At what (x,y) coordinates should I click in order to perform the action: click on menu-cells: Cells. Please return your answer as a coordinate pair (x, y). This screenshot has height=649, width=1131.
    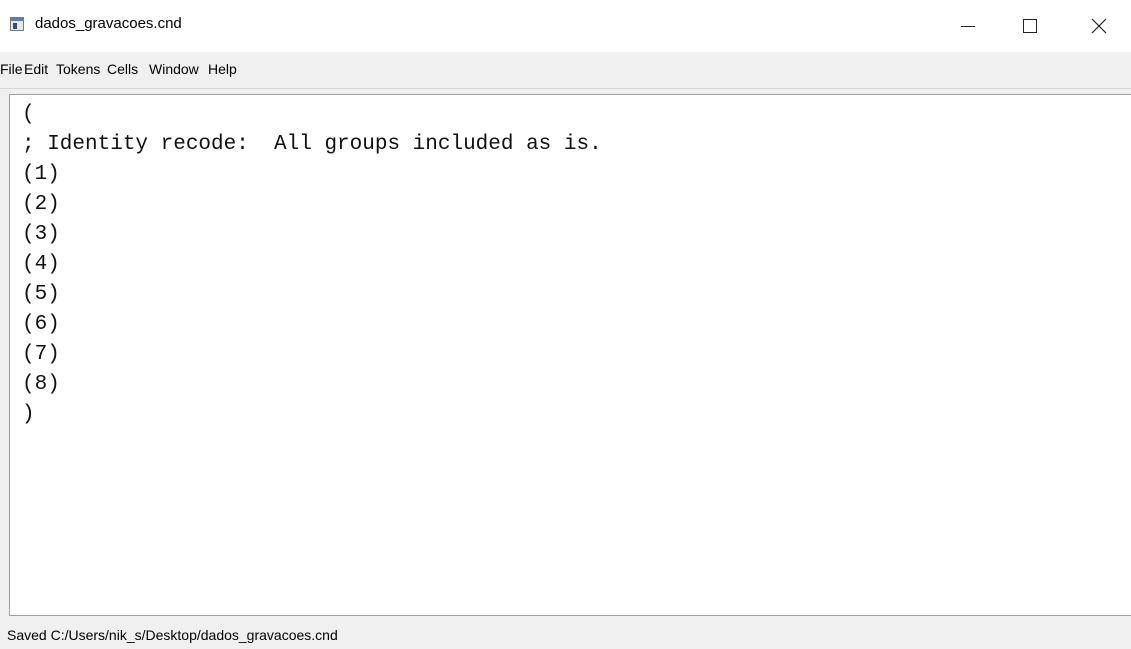
    Looking at the image, I should click on (122, 69).